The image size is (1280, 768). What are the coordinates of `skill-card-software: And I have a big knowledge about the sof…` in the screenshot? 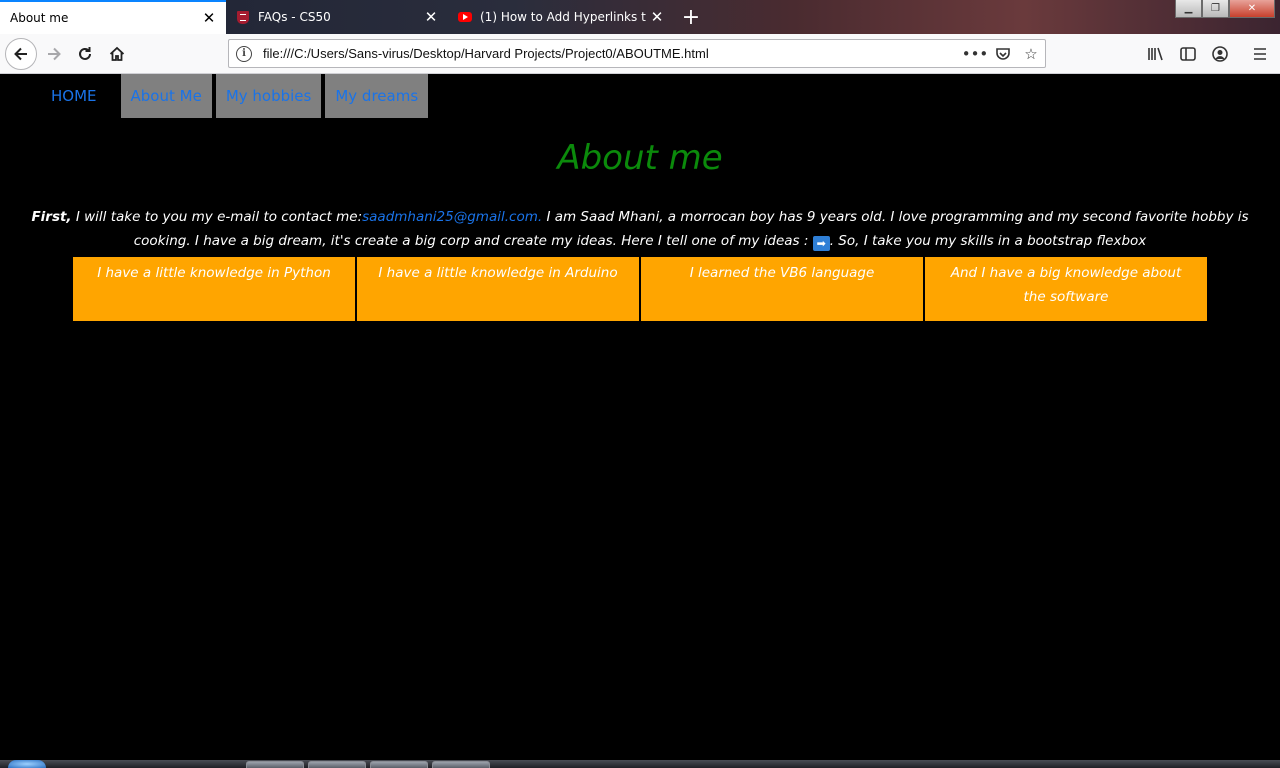 It's located at (1066, 289).